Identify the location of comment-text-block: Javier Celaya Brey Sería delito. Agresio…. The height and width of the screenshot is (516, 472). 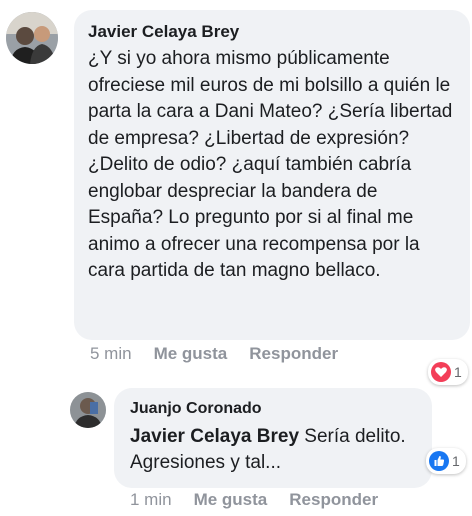
(274, 450).